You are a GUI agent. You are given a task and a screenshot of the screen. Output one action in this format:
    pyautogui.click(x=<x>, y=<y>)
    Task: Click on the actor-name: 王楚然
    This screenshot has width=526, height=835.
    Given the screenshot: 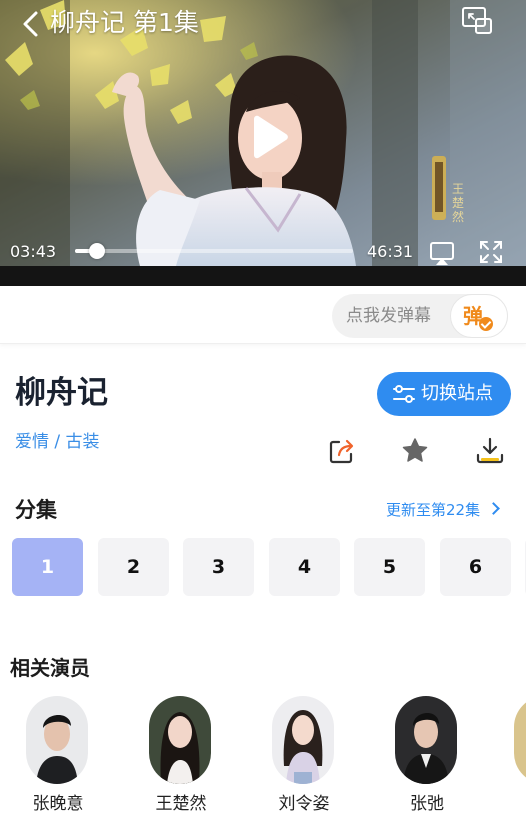 What is the action you would take?
    pyautogui.click(x=181, y=804)
    